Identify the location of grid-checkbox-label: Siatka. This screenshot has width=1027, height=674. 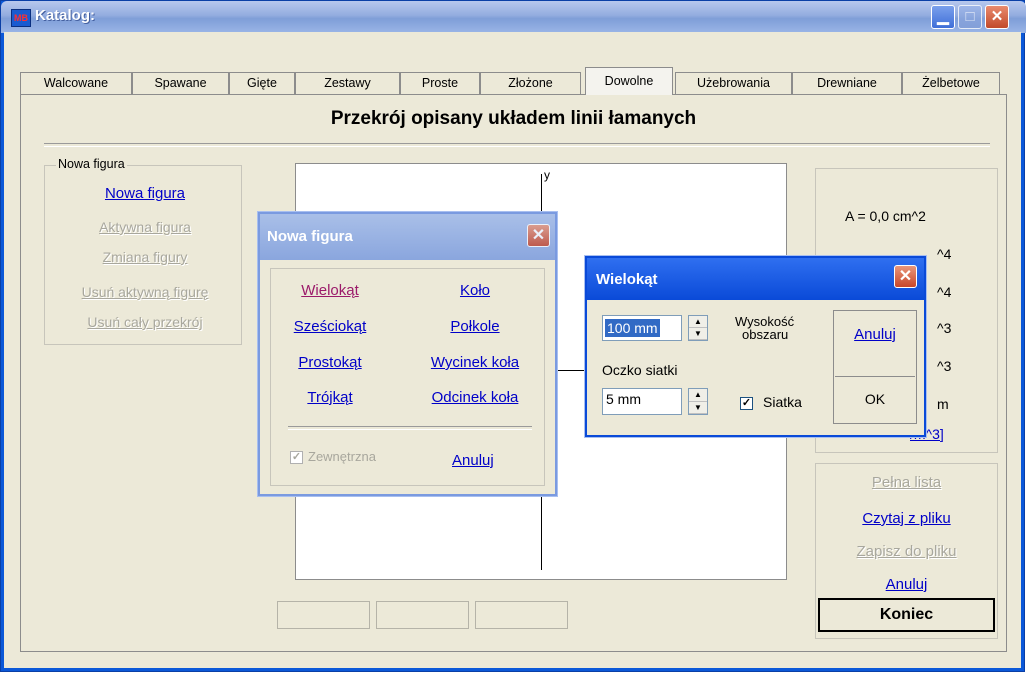
(782, 402).